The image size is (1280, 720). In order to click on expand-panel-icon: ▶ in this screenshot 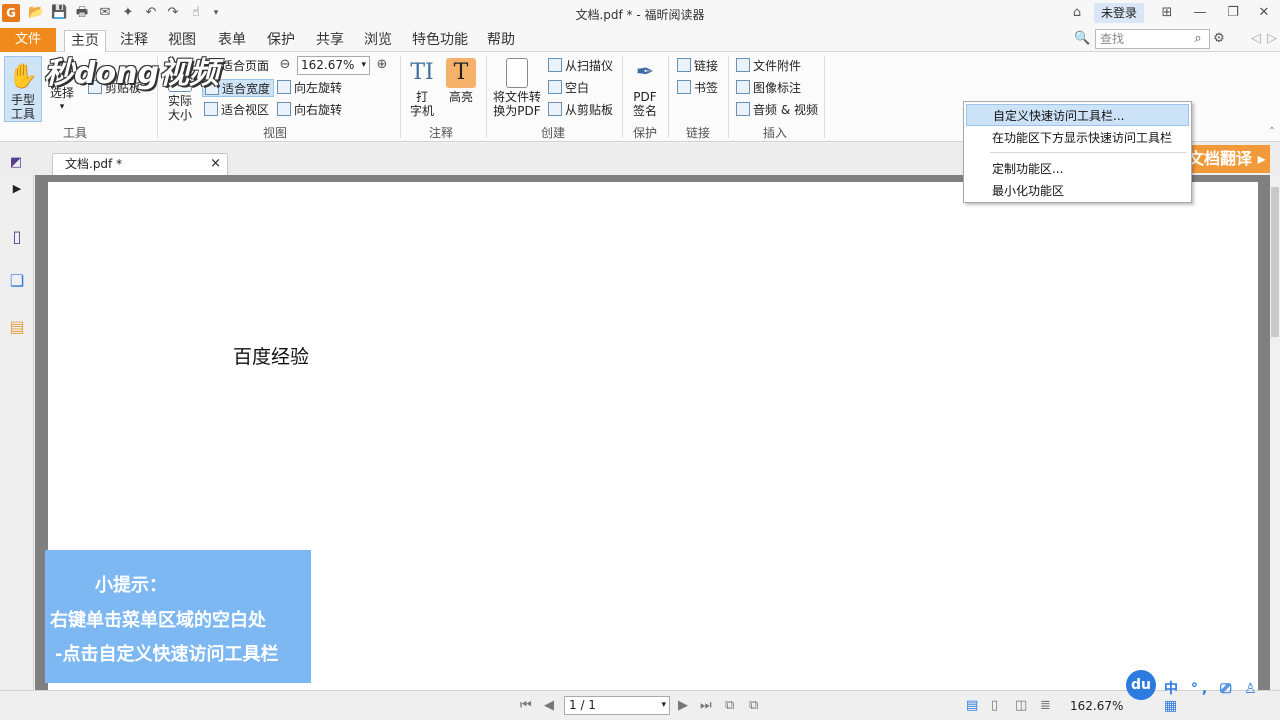, I will do `click(17, 189)`.